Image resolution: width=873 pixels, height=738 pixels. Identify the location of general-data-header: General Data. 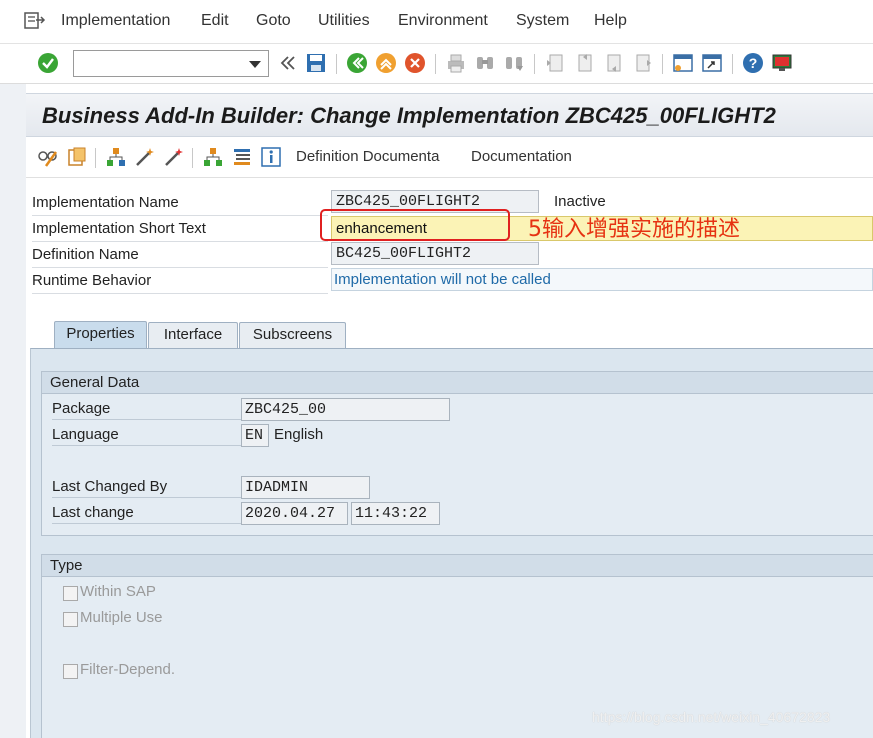
(457, 383).